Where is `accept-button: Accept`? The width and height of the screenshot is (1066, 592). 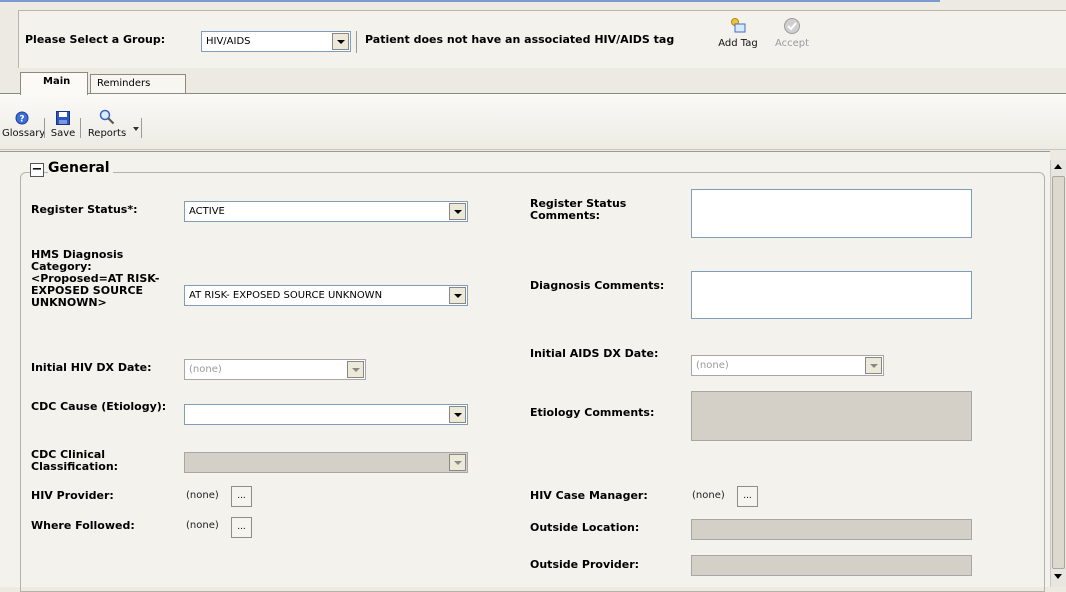
accept-button: Accept is located at coordinates (792, 33).